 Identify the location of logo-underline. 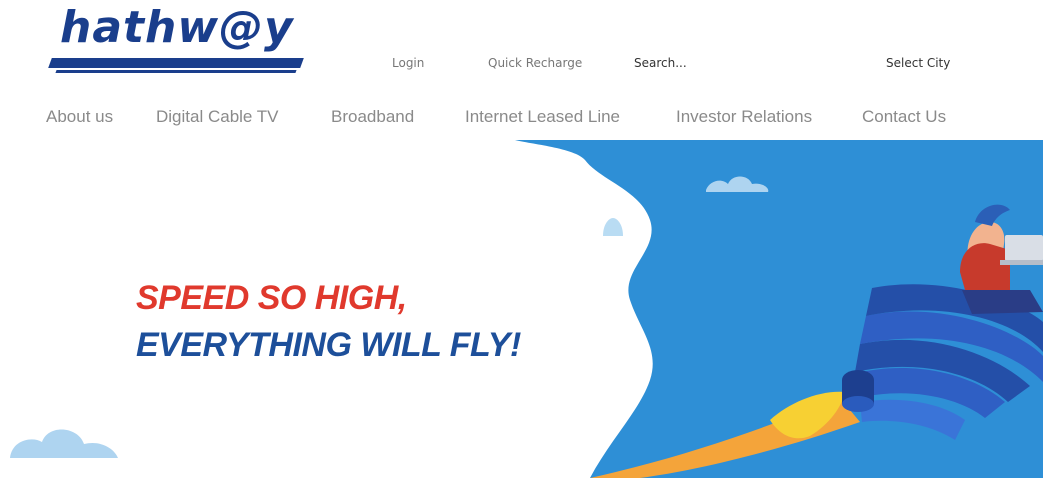
(176, 63).